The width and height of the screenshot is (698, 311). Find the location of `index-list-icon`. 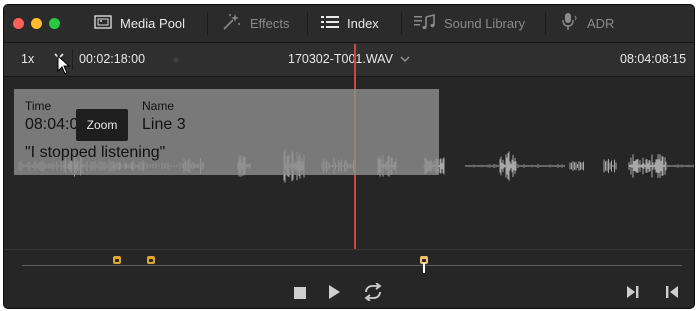

index-list-icon is located at coordinates (330, 23).